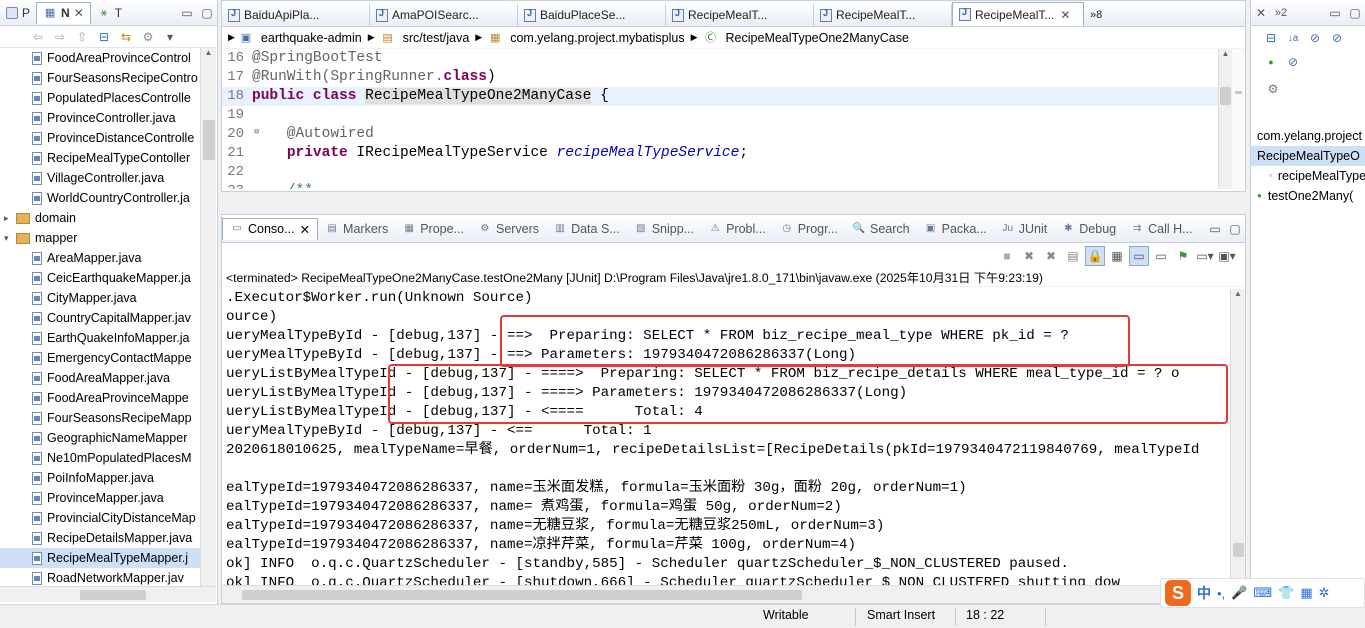  Describe the element at coordinates (60, 37) in the screenshot. I see `forward-icon: ⇨` at that location.